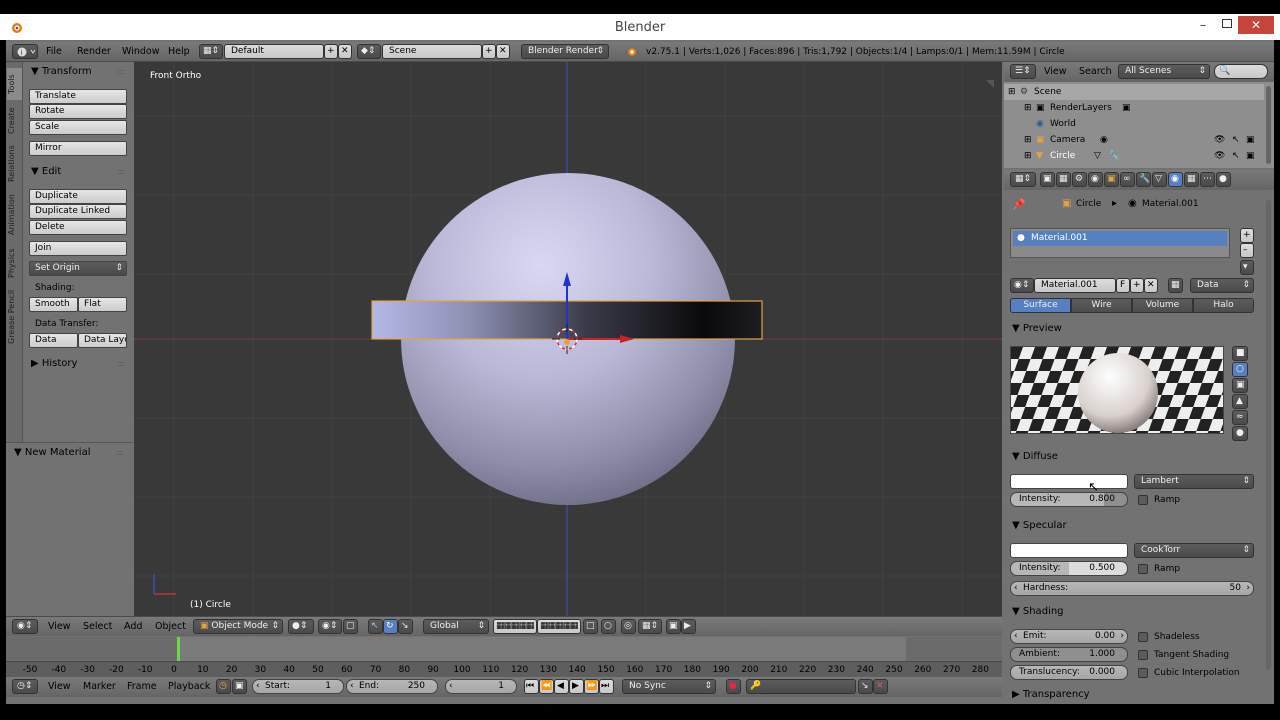 The image size is (1280, 720). Describe the element at coordinates (330, 626) in the screenshot. I see `pivot-point-icon: ◉⇕` at that location.